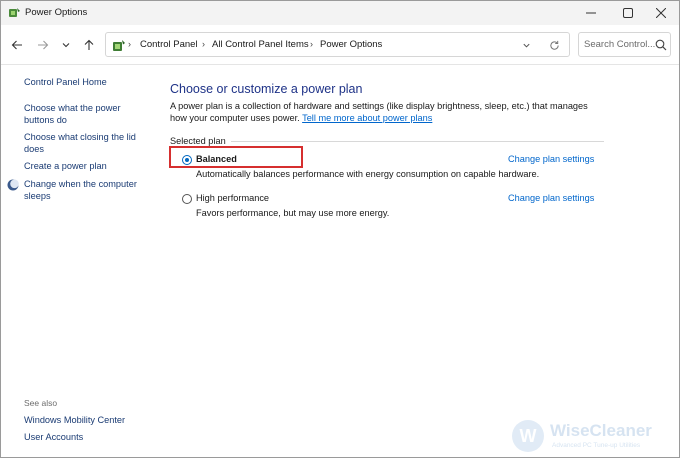 Image resolution: width=680 pixels, height=458 pixels. I want to click on wisecleaner-logo: W, so click(528, 436).